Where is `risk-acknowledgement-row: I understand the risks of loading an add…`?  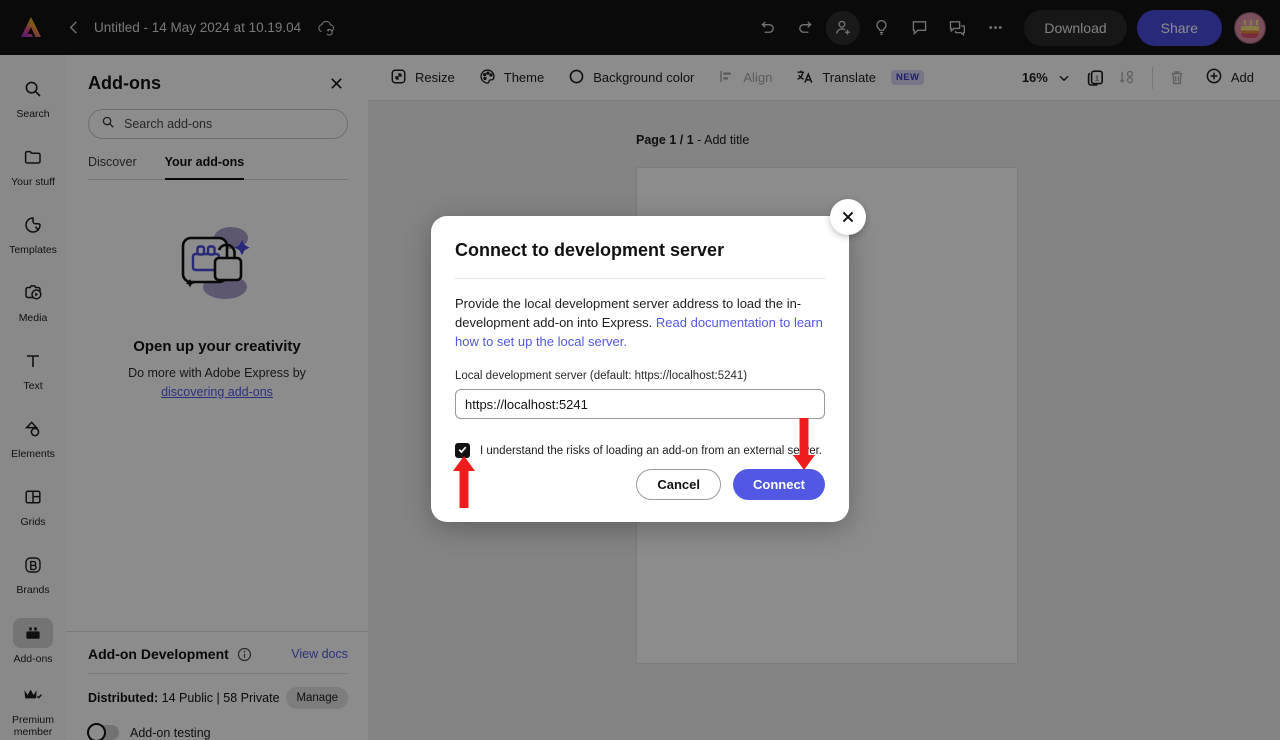
risk-acknowledgement-row: I understand the risks of loading an add… is located at coordinates (640, 450).